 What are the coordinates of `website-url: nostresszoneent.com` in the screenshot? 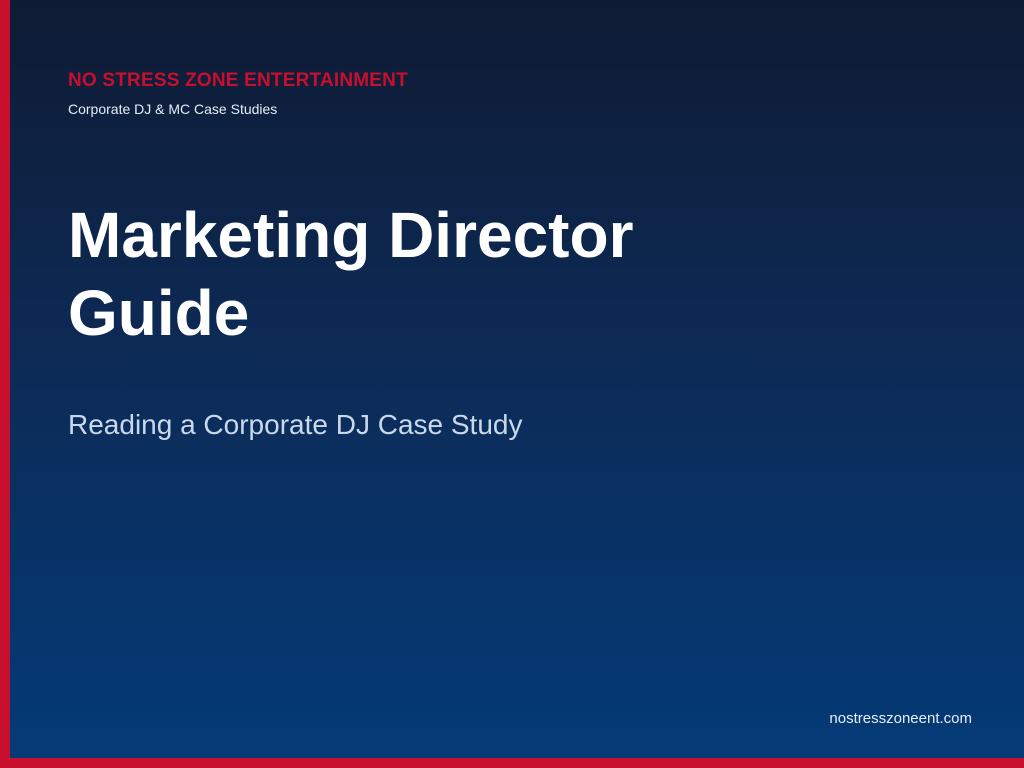 It's located at (900, 718).